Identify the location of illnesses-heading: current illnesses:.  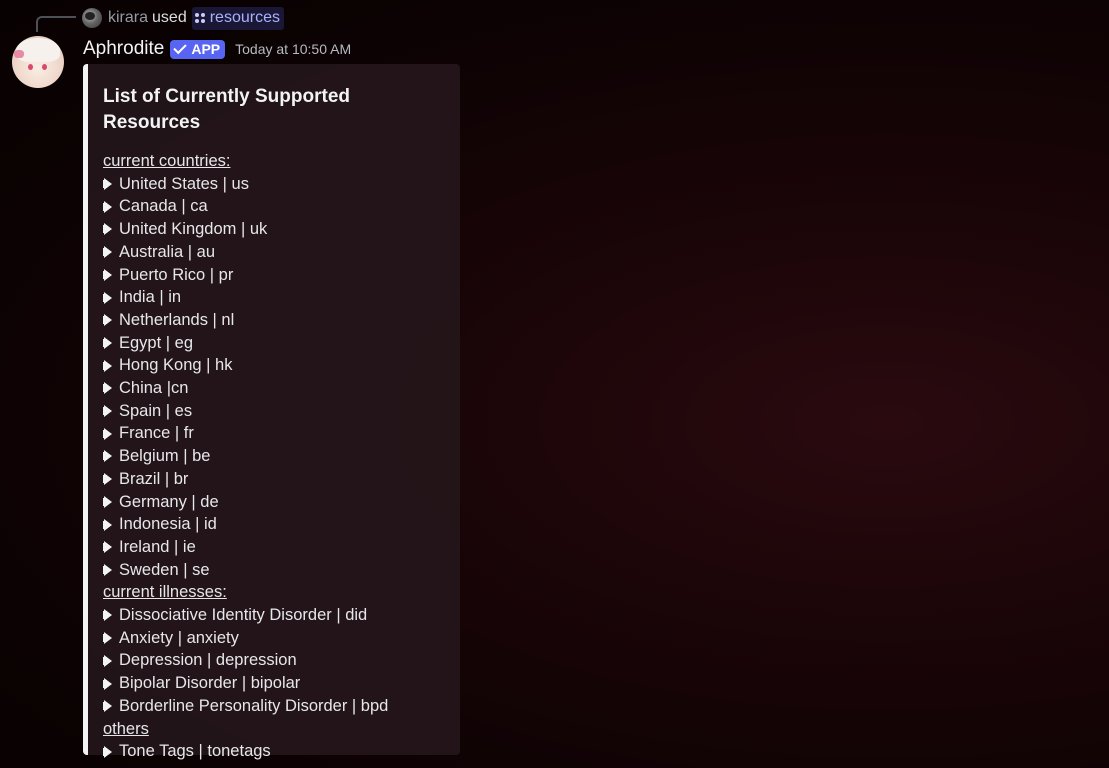
(165, 592).